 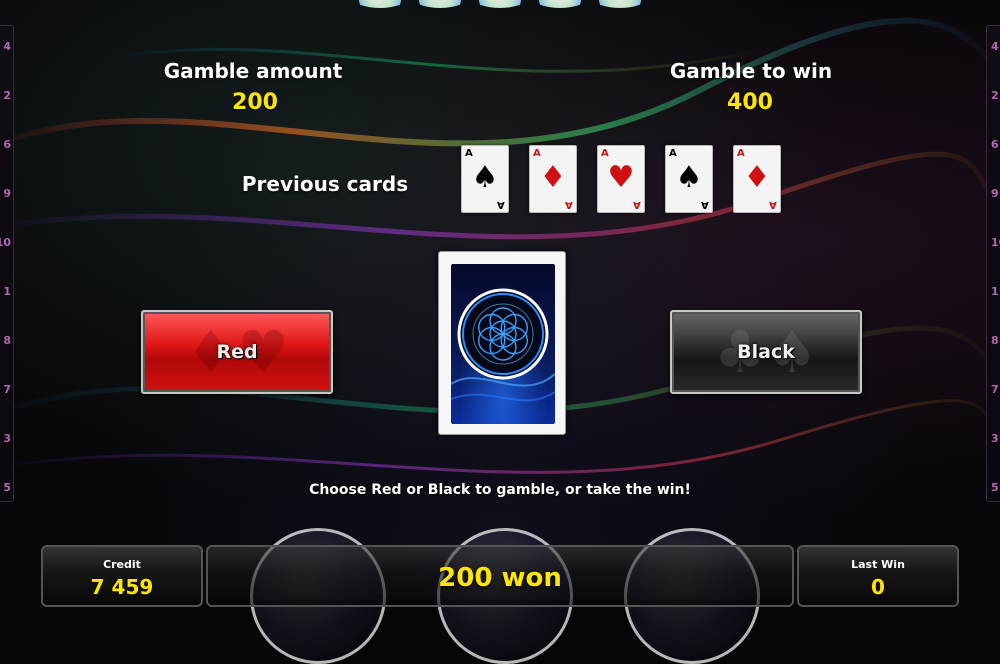 What do you see at coordinates (500, 4) in the screenshot?
I see `game-logo-fragment` at bounding box center [500, 4].